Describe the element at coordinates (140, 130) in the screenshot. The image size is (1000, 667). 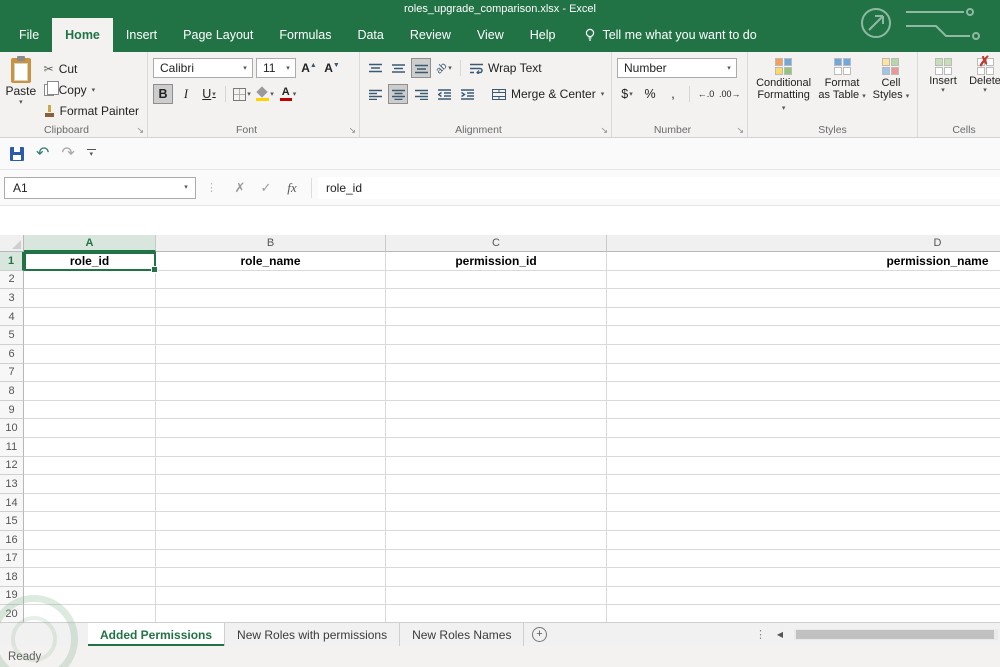
I see `clipboard-dialog-launcher: ↘` at that location.